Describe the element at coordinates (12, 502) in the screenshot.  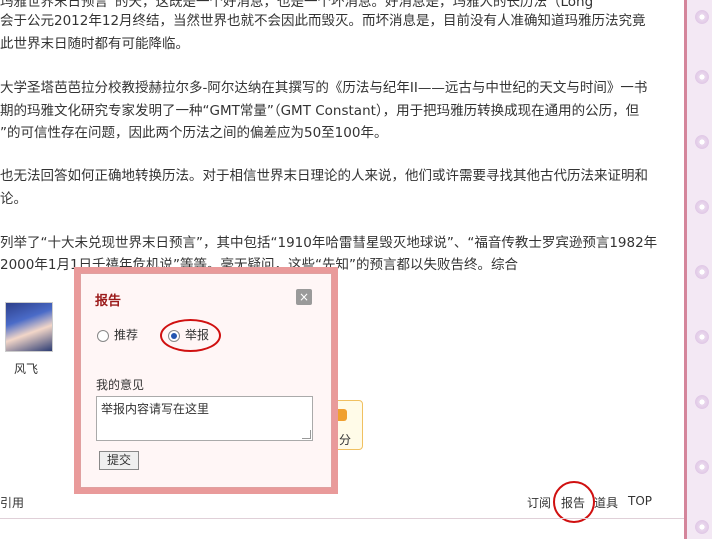
I see `quote-link: 引用` at that location.